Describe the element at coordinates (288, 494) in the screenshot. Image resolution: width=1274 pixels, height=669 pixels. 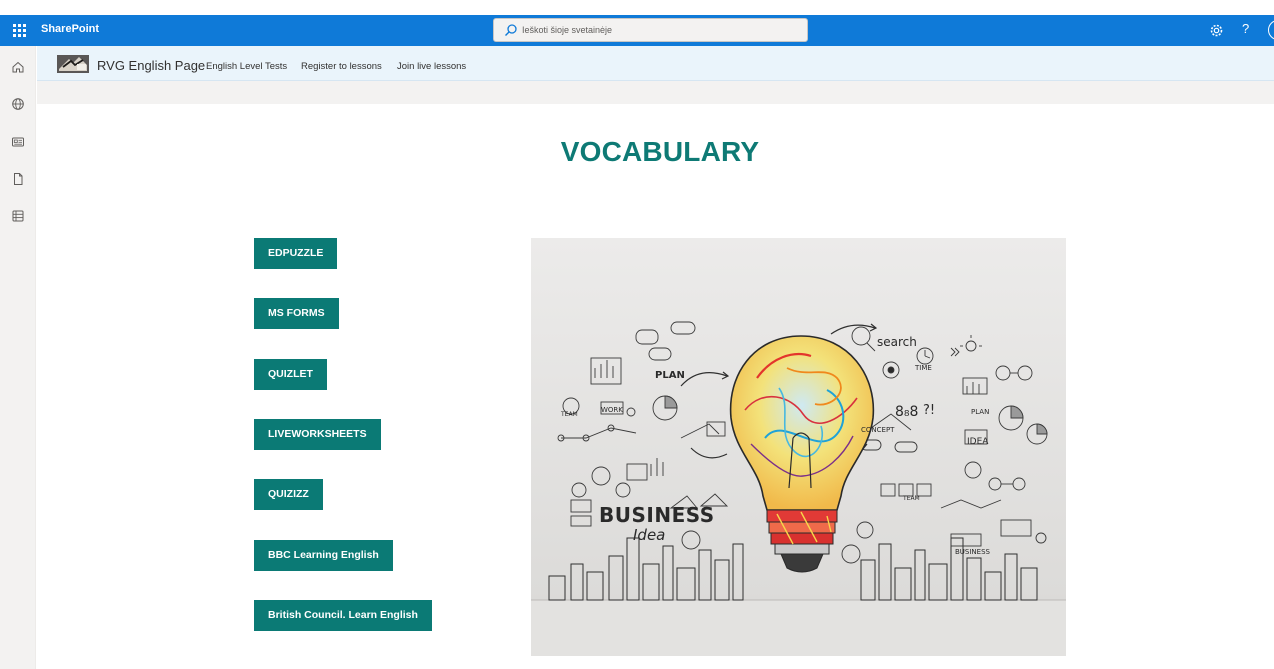
I see `quizizz-button: QUIZIZZ` at that location.